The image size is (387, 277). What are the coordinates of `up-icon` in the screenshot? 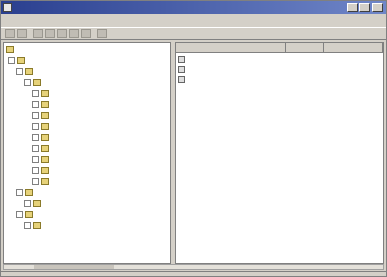 It's located at (38, 33).